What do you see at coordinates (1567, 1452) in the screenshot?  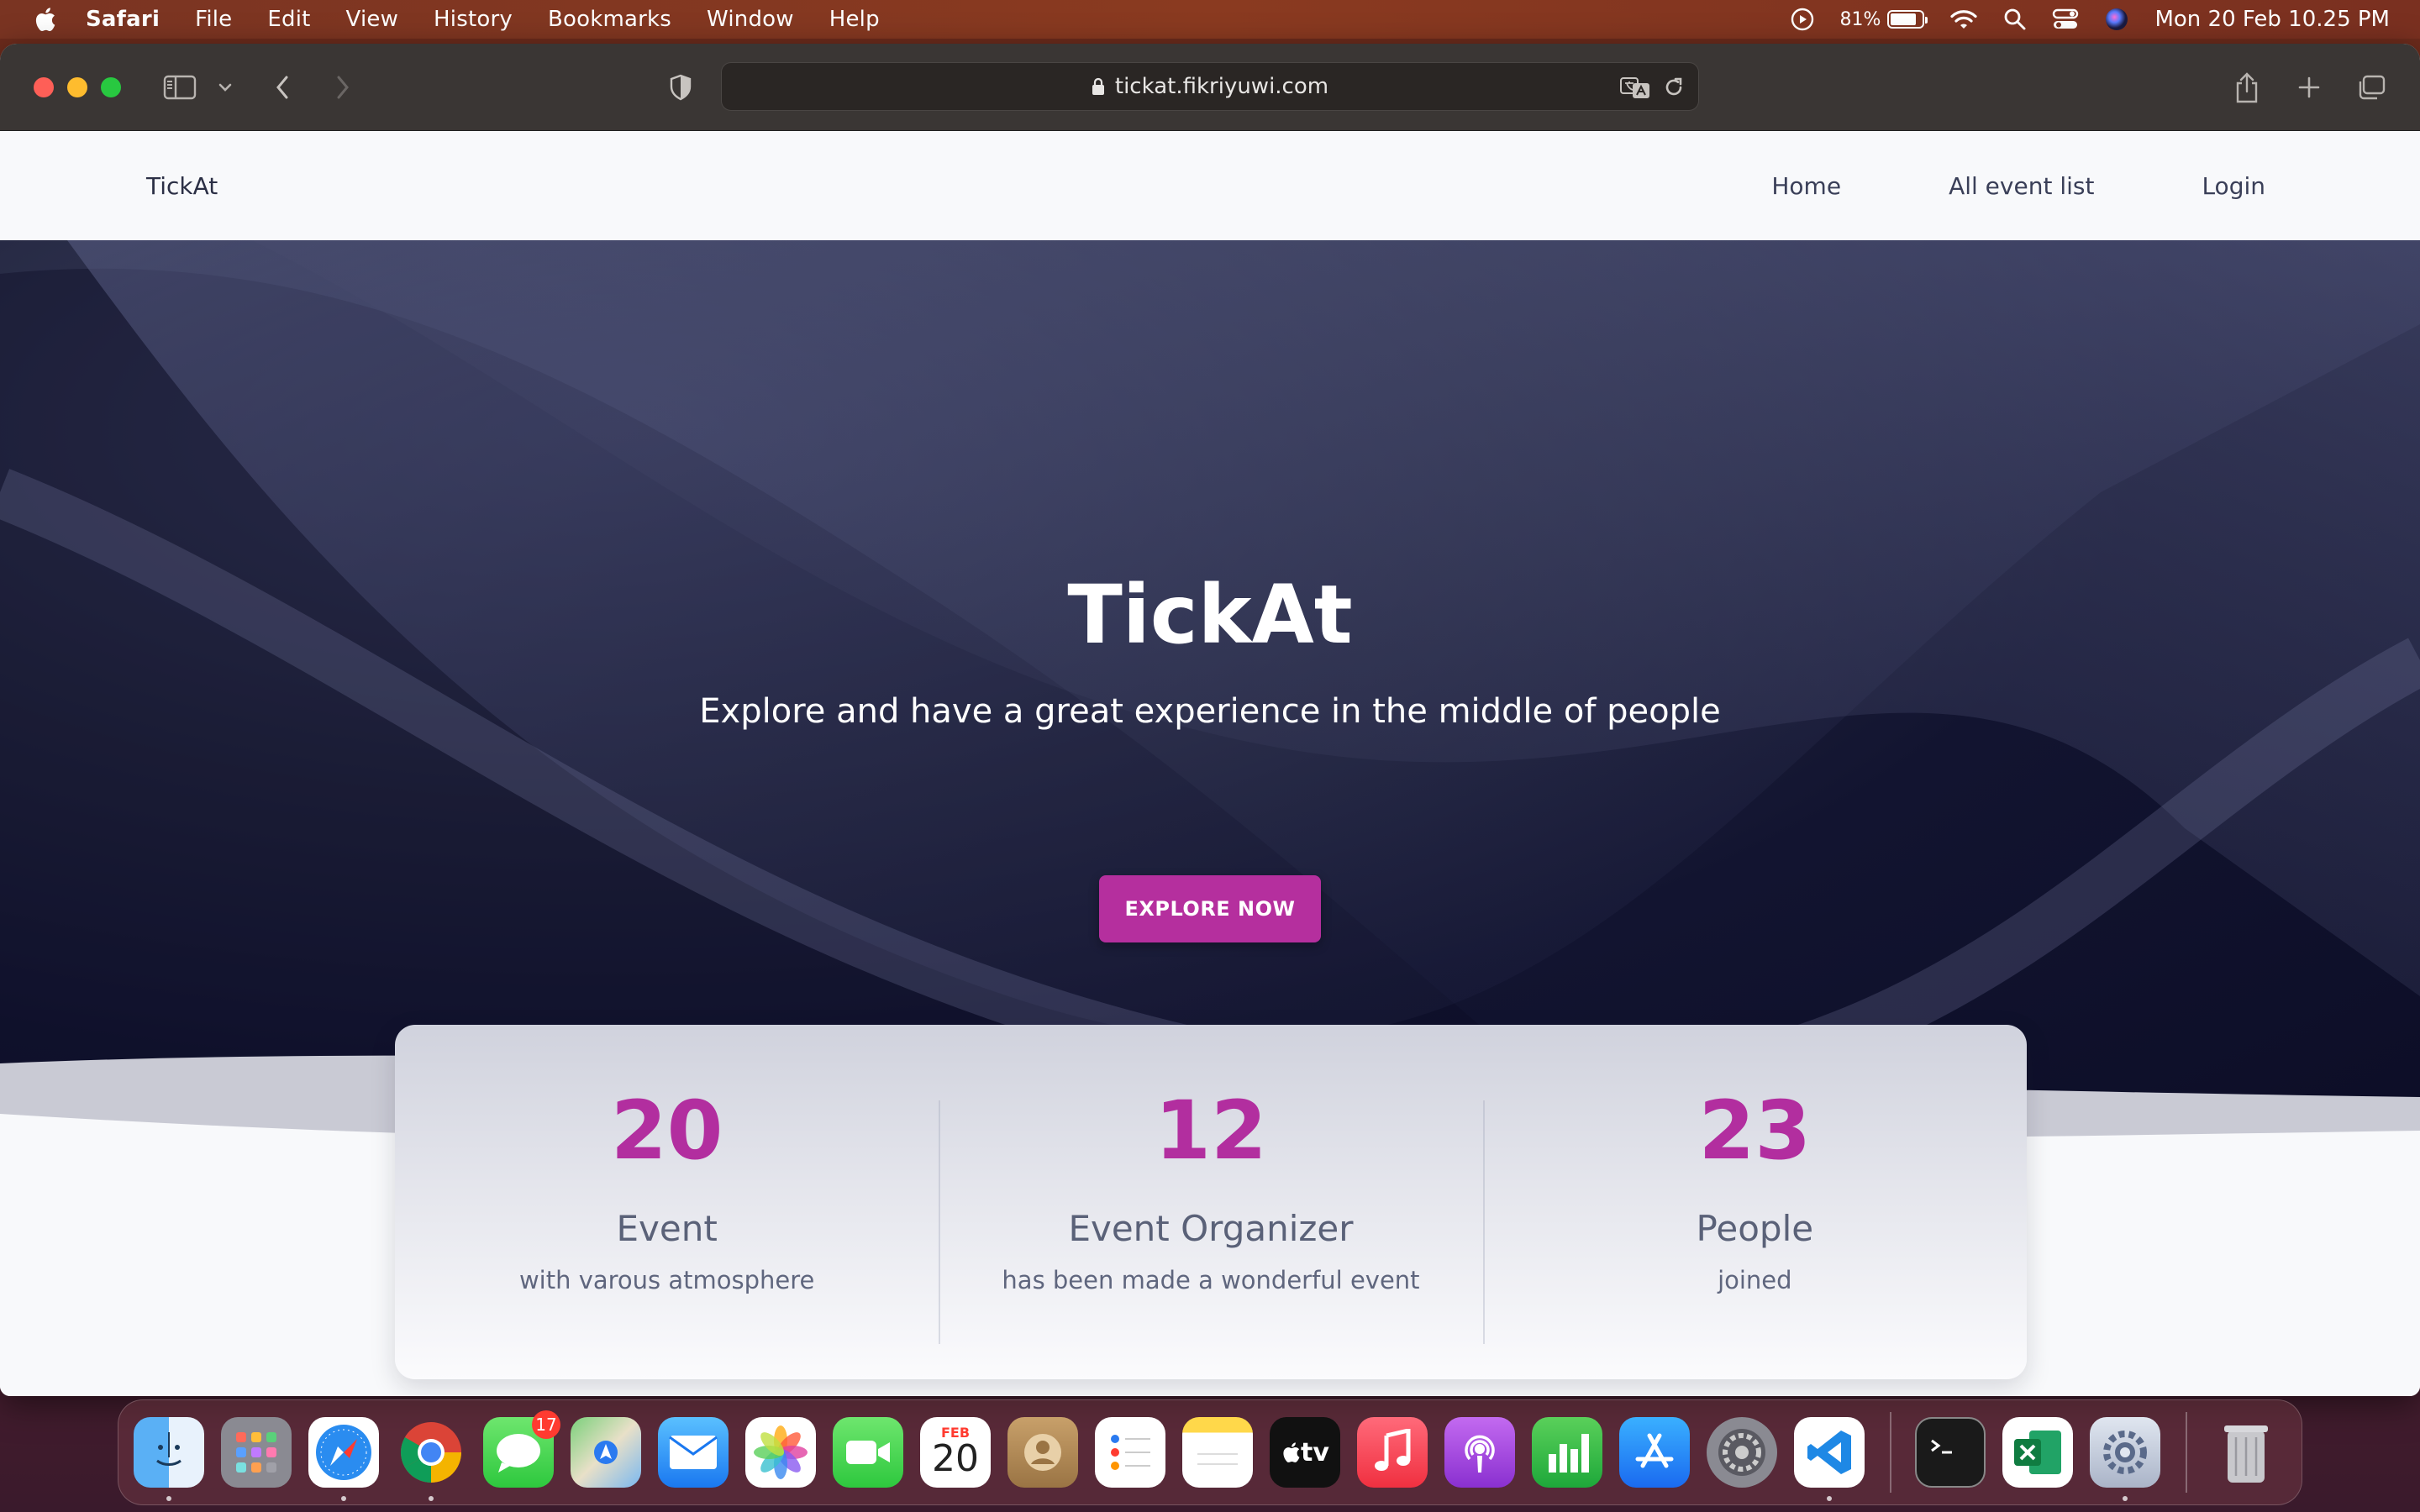 I see `numbers-icon` at bounding box center [1567, 1452].